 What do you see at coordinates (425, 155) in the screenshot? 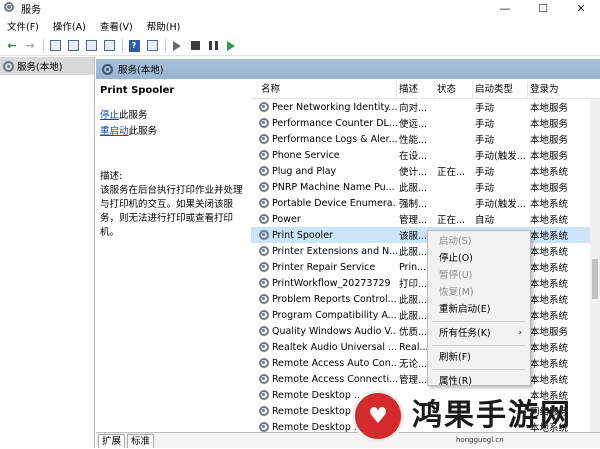
I see `service-row: Phone Service 在设... 手动(触发... 本地服务` at bounding box center [425, 155].